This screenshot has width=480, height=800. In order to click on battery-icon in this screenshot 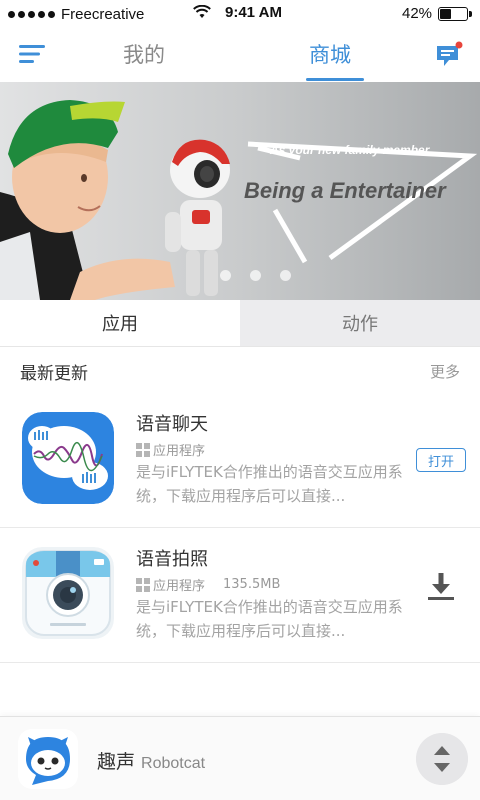, I will do `click(455, 14)`.